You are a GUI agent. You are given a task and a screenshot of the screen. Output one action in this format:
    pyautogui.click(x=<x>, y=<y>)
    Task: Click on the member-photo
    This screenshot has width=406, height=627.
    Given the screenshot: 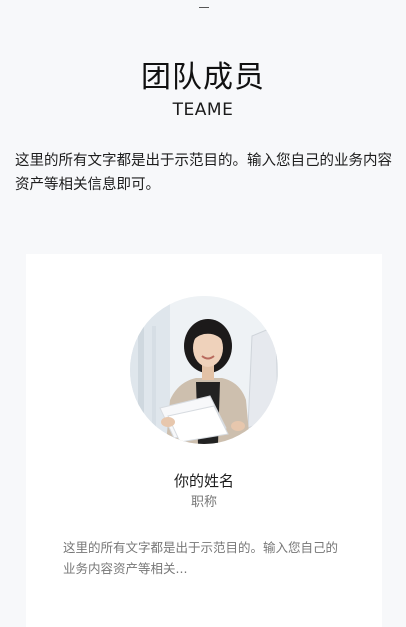 What is the action you would take?
    pyautogui.click(x=204, y=370)
    